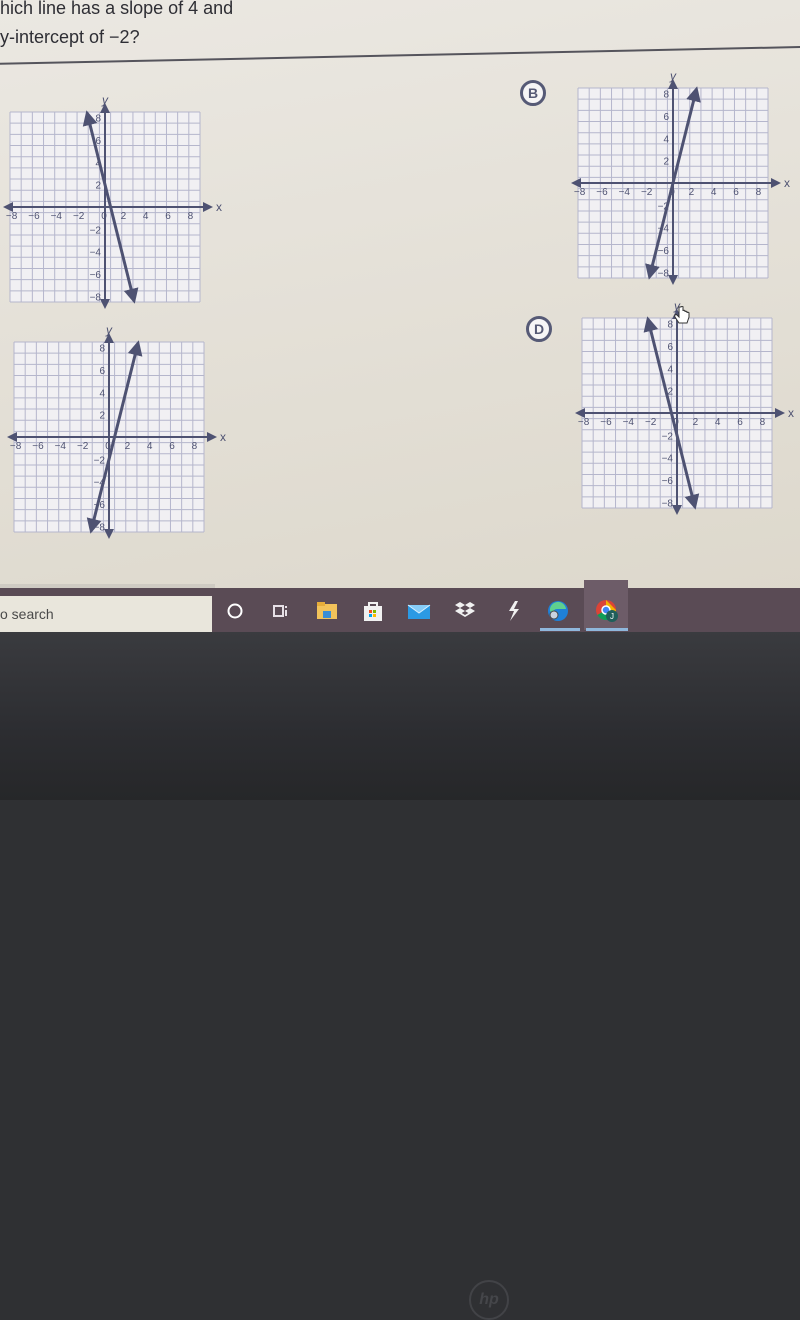 The height and width of the screenshot is (1320, 800). I want to click on x-tick-label: 0, so click(104, 216).